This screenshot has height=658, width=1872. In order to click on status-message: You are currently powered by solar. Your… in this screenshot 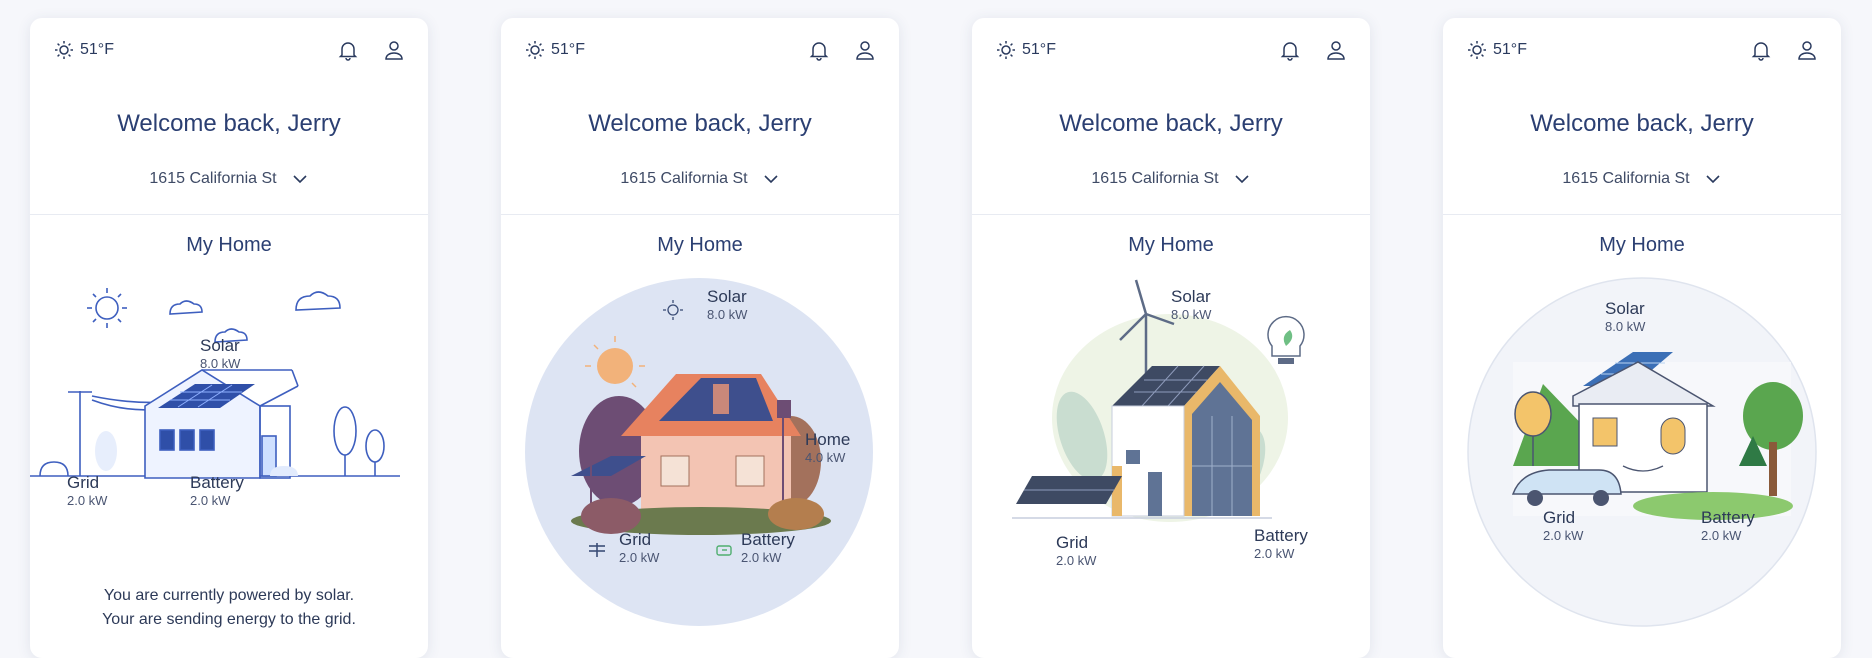, I will do `click(229, 608)`.